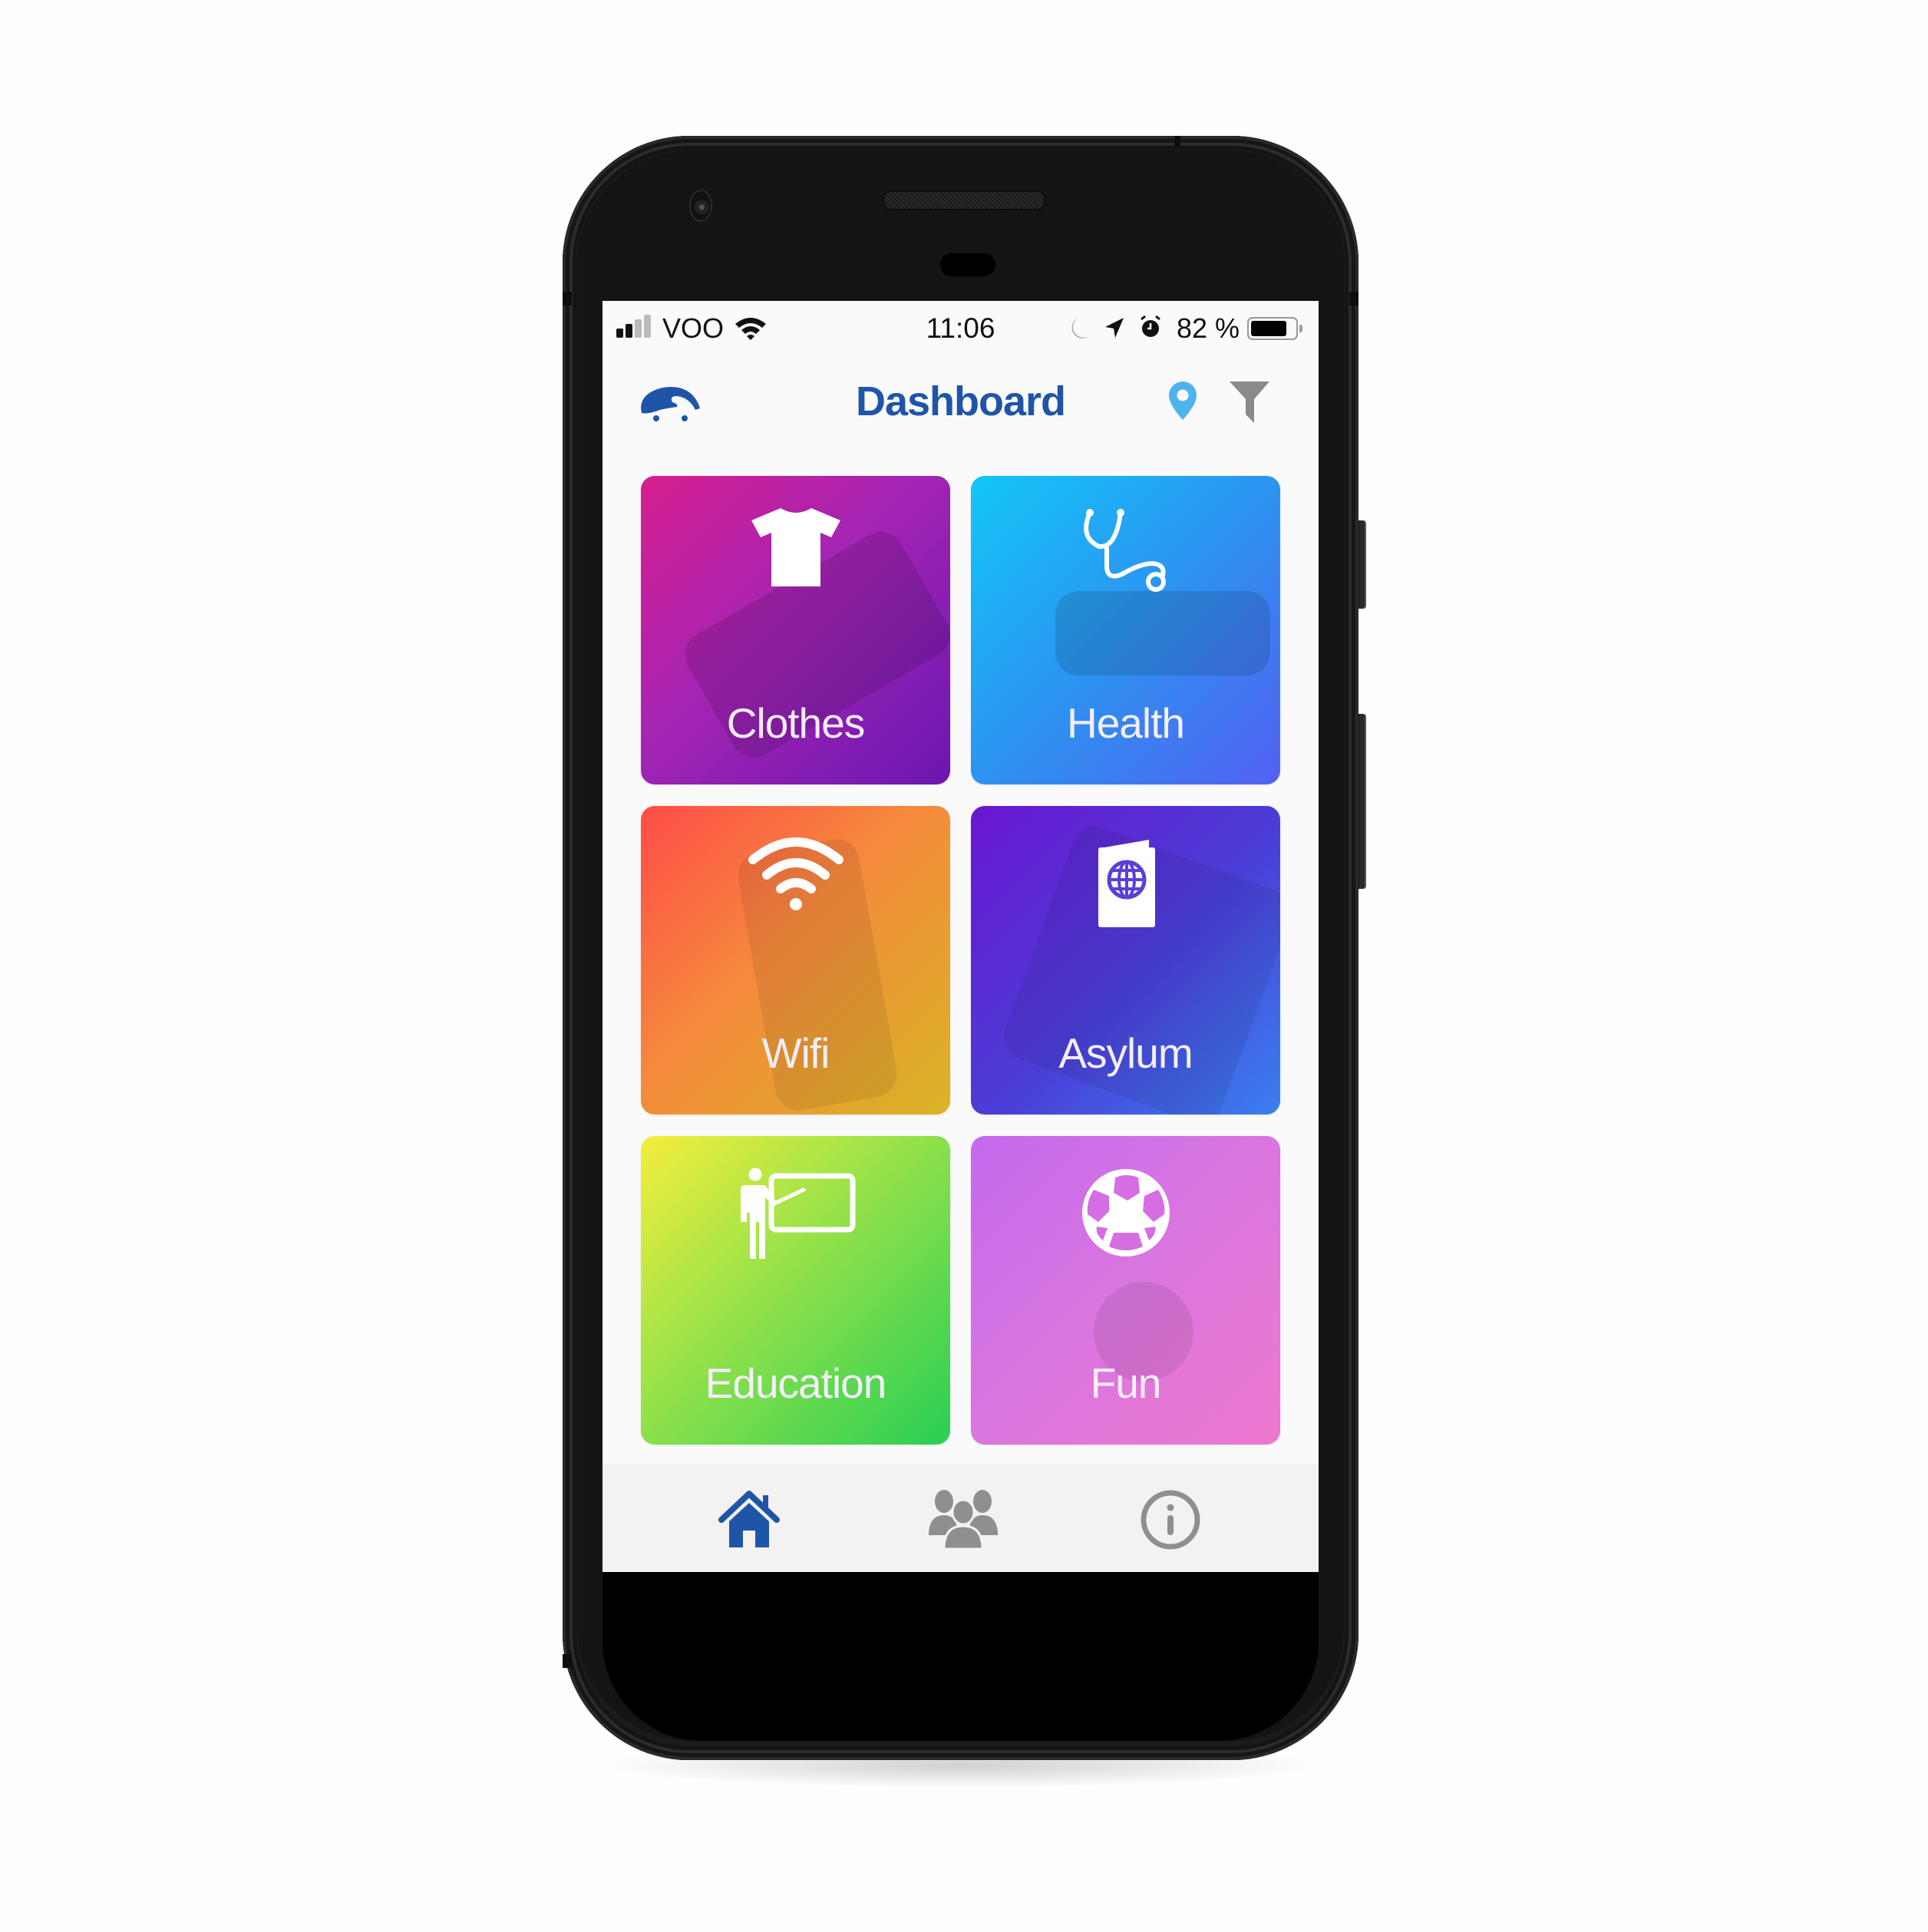 The image size is (1928, 1932). What do you see at coordinates (961, 328) in the screenshot?
I see `status-bar: VOO 11:06 82 %` at bounding box center [961, 328].